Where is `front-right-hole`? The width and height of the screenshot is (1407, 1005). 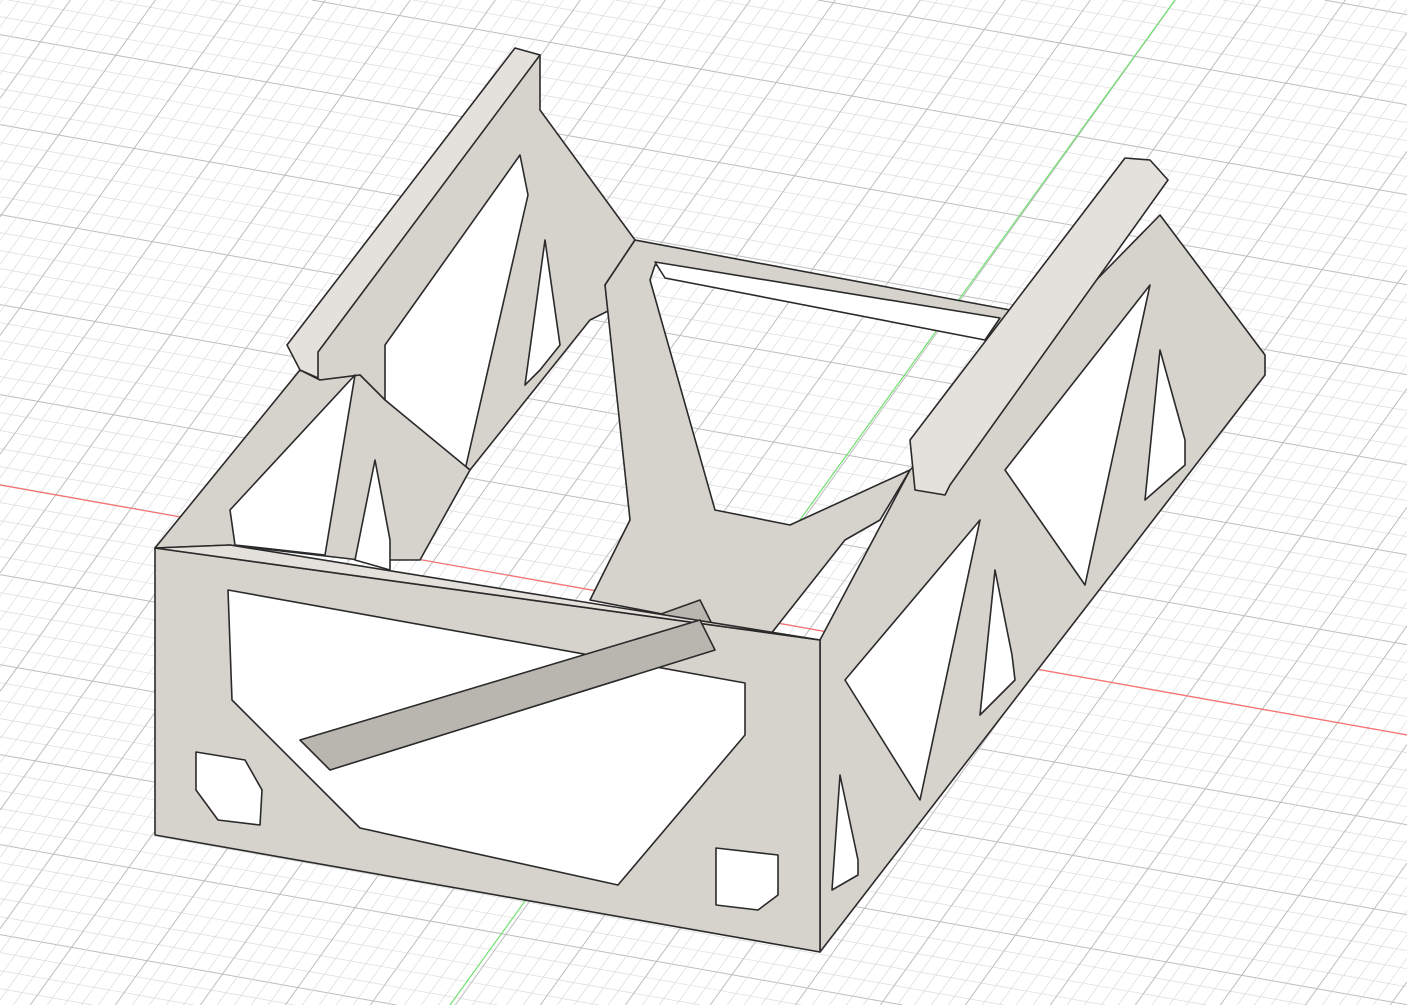 front-right-hole is located at coordinates (747, 879).